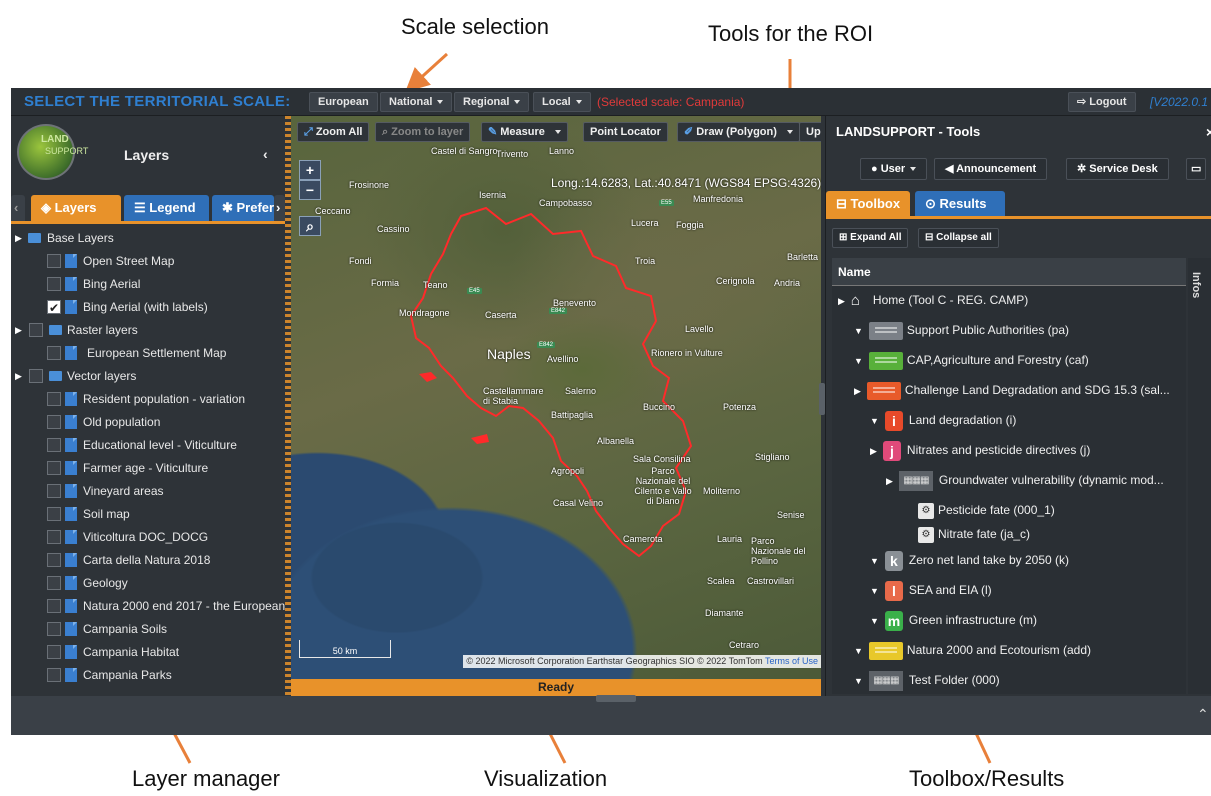  What do you see at coordinates (501, 315) in the screenshot?
I see `map-place-label: Caserta` at bounding box center [501, 315].